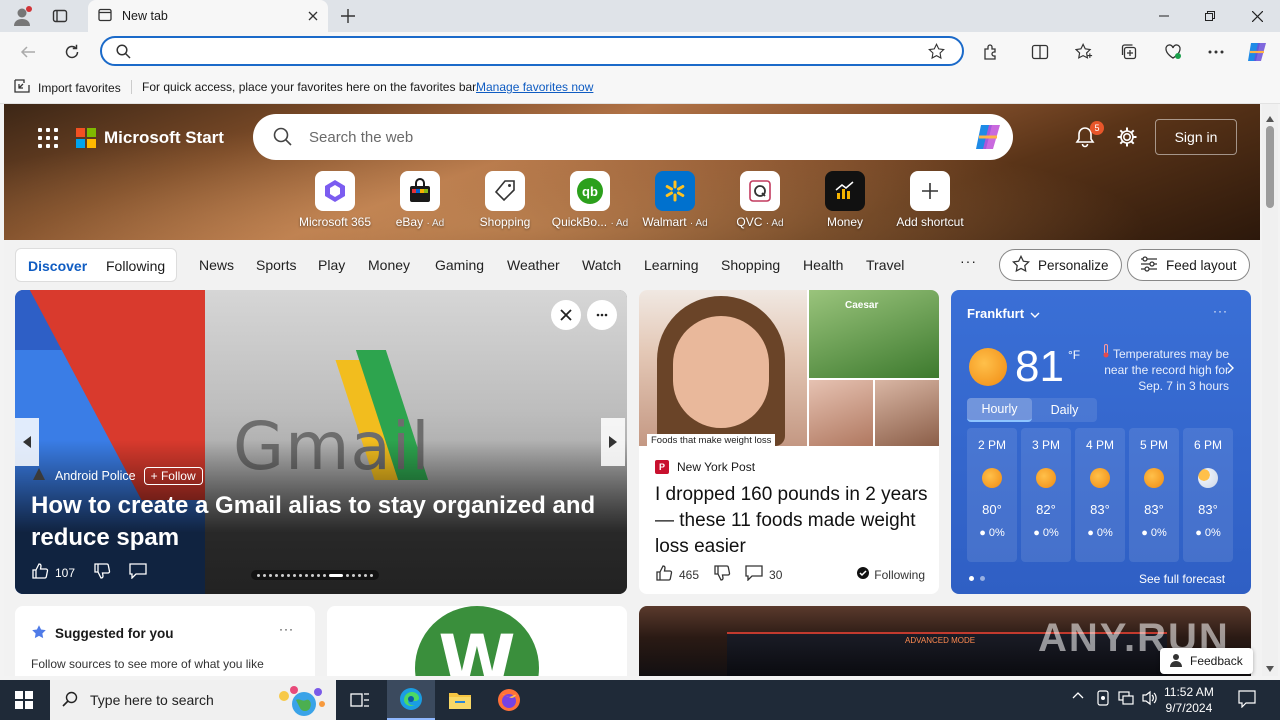  I want to click on nav-money: Money, so click(389, 265).